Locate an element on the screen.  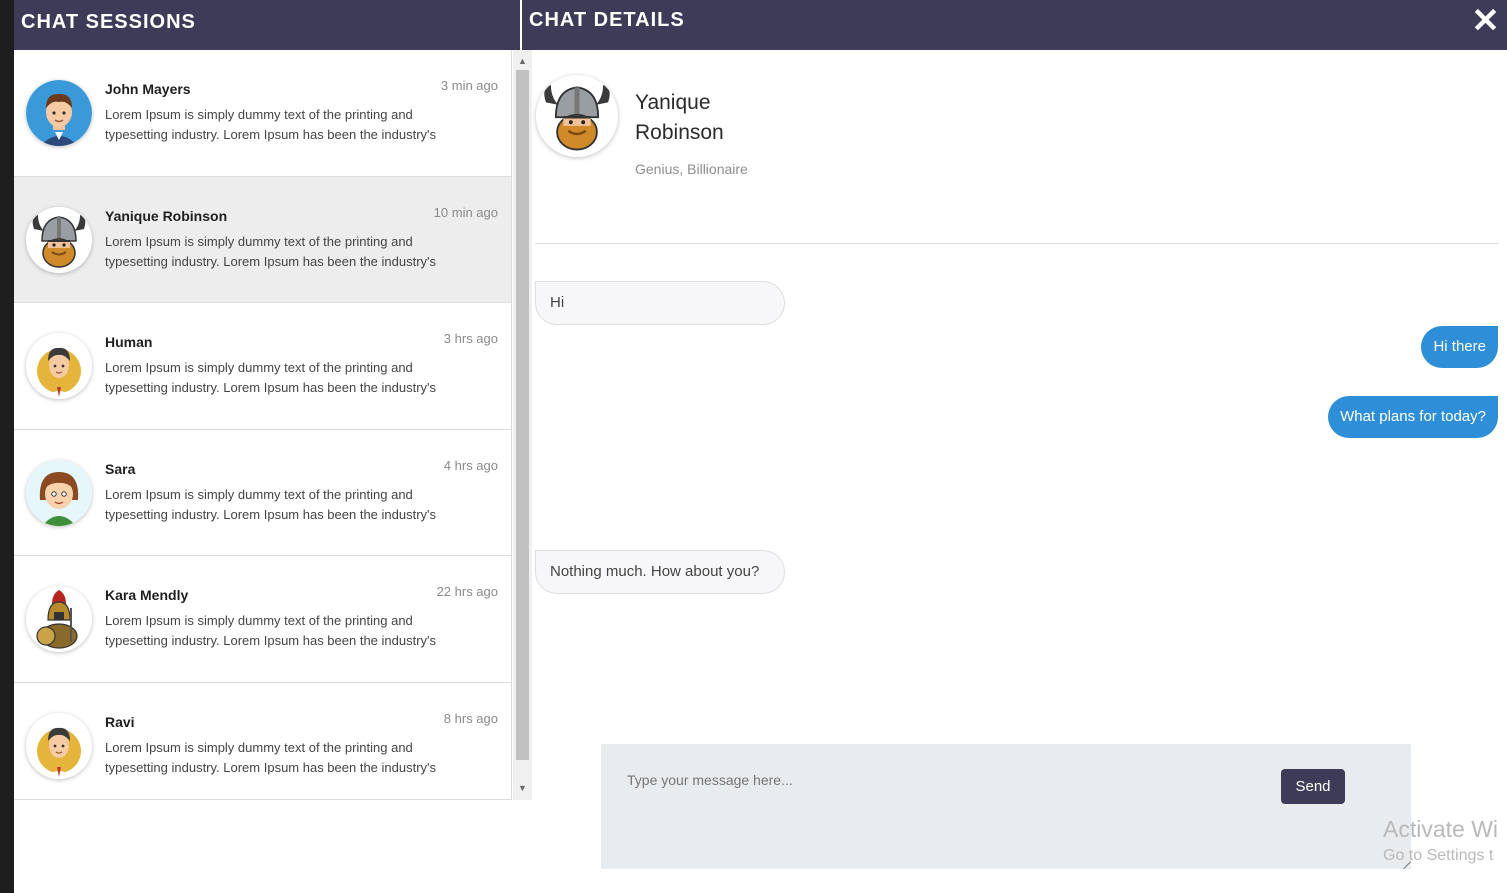
session-name: Human is located at coordinates (129, 342).